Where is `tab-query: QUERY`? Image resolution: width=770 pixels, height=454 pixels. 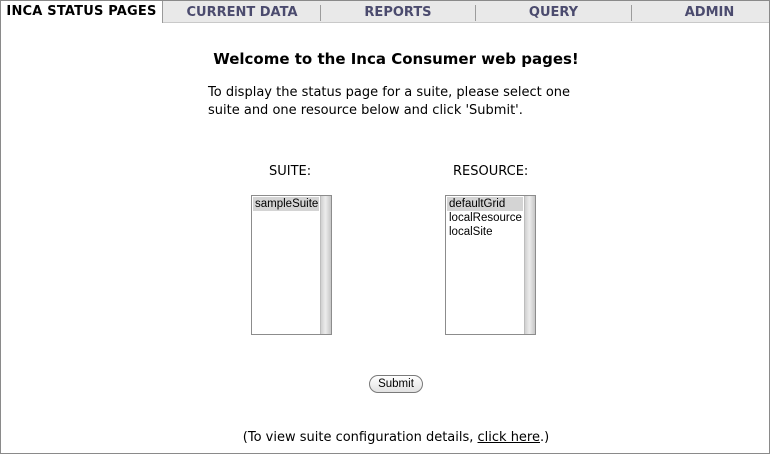 tab-query: QUERY is located at coordinates (553, 12).